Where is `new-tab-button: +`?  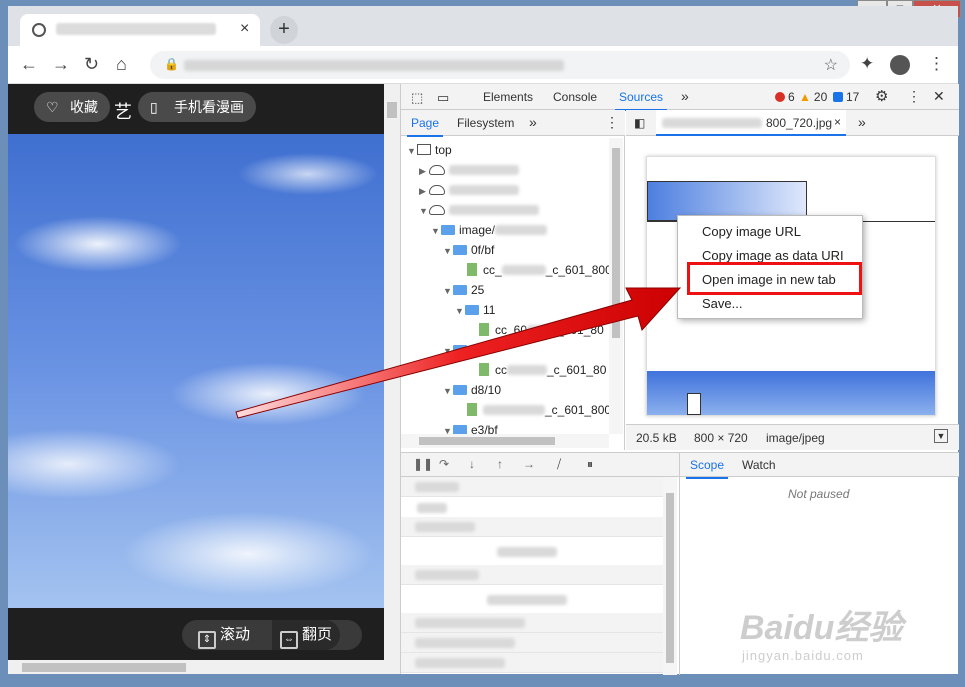
new-tab-button: + is located at coordinates (284, 30).